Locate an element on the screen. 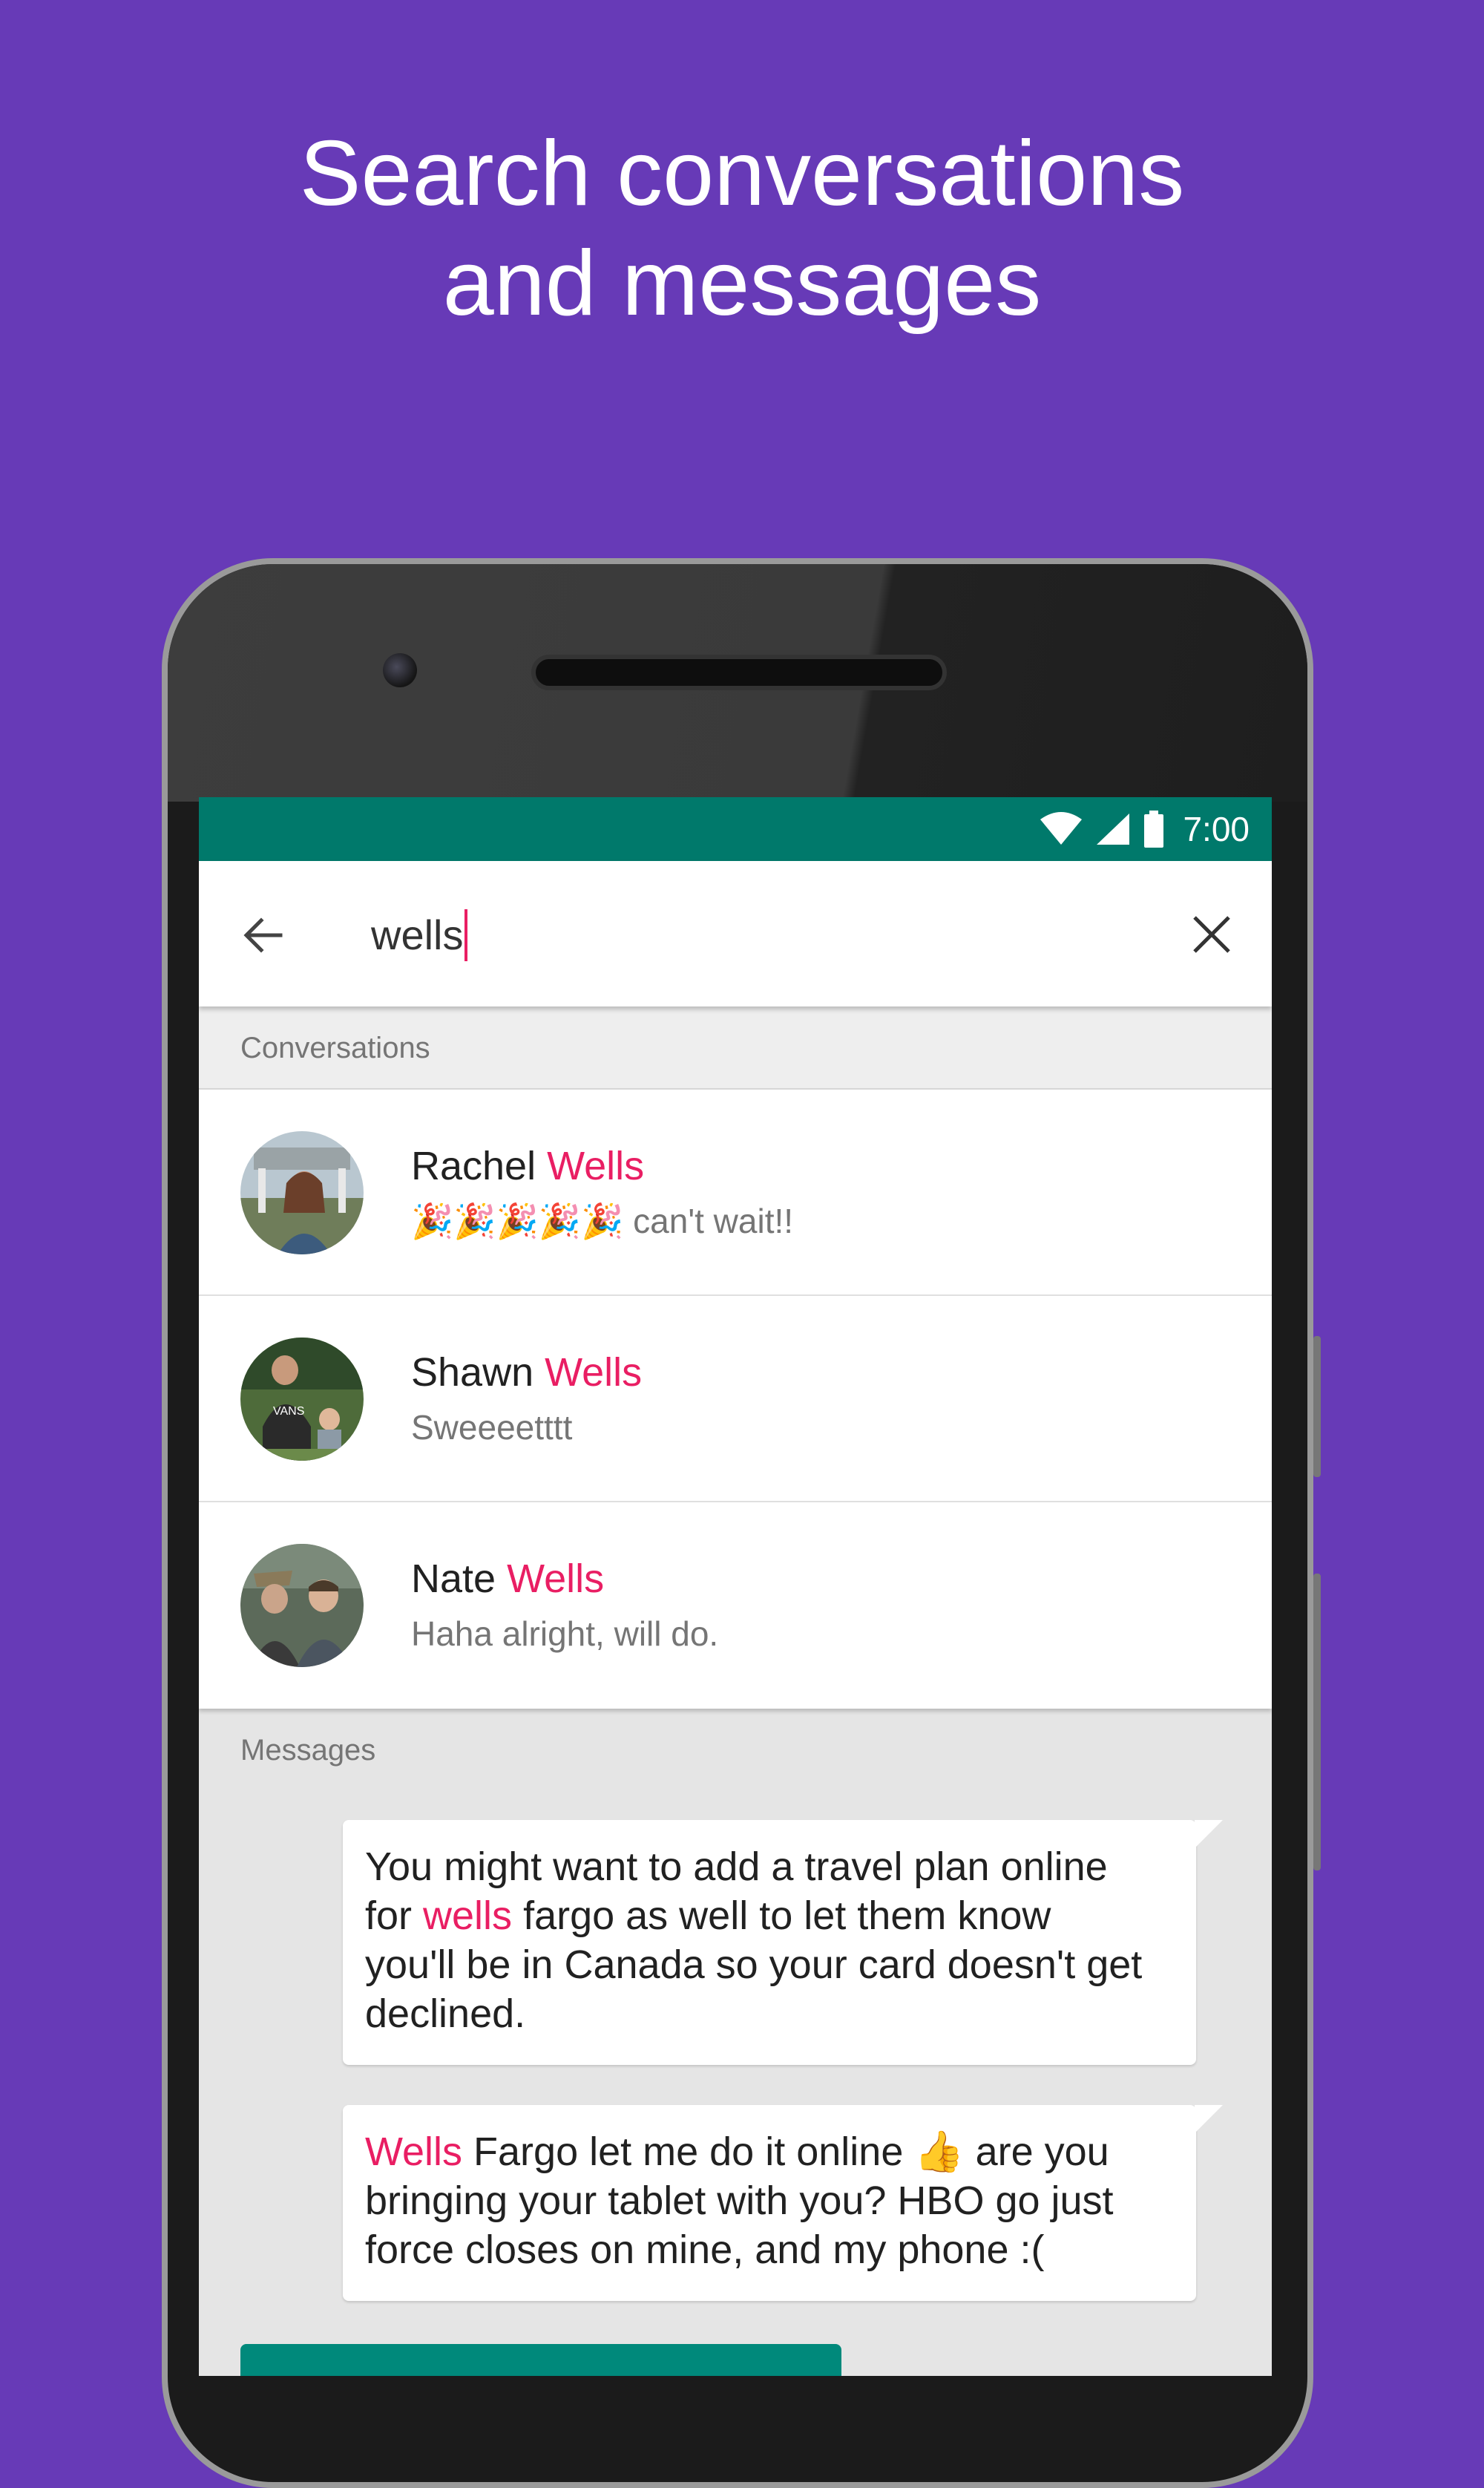  search-bar: wells is located at coordinates (735, 933).